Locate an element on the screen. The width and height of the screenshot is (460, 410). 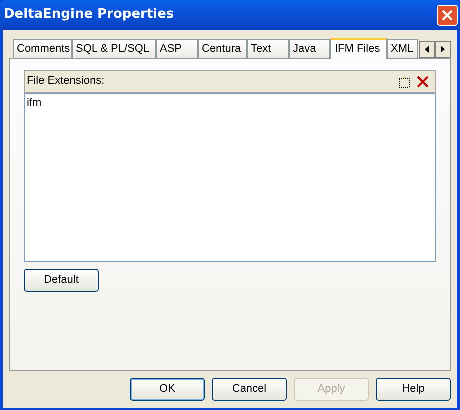
default-button: Default is located at coordinates (61, 280).